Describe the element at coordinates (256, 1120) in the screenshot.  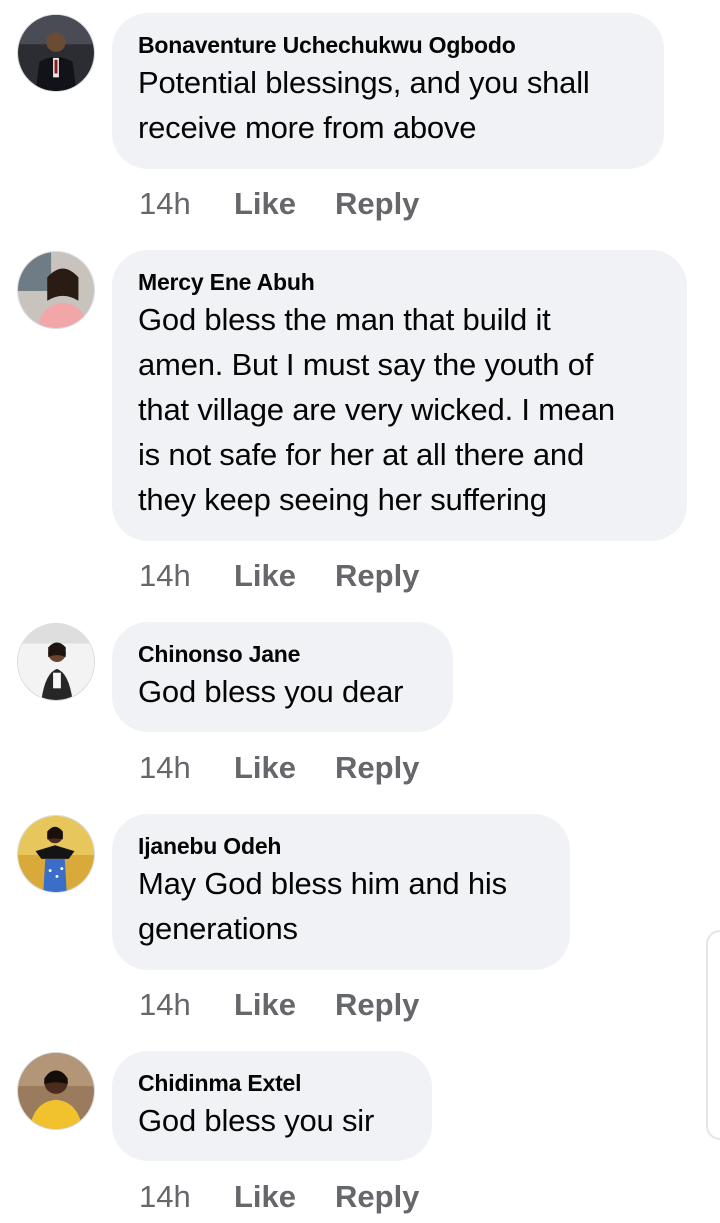
I see `comment-text: God bless you sir` at that location.